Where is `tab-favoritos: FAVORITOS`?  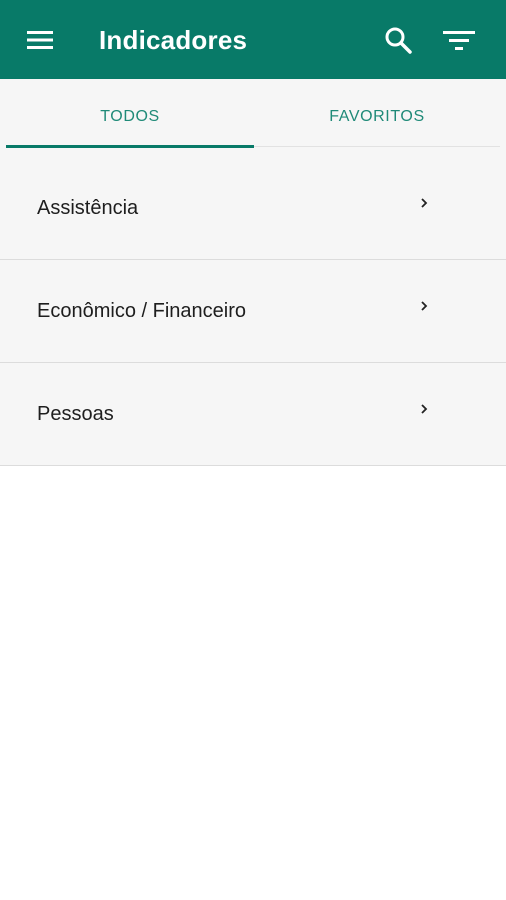
tab-favoritos: FAVORITOS is located at coordinates (377, 117).